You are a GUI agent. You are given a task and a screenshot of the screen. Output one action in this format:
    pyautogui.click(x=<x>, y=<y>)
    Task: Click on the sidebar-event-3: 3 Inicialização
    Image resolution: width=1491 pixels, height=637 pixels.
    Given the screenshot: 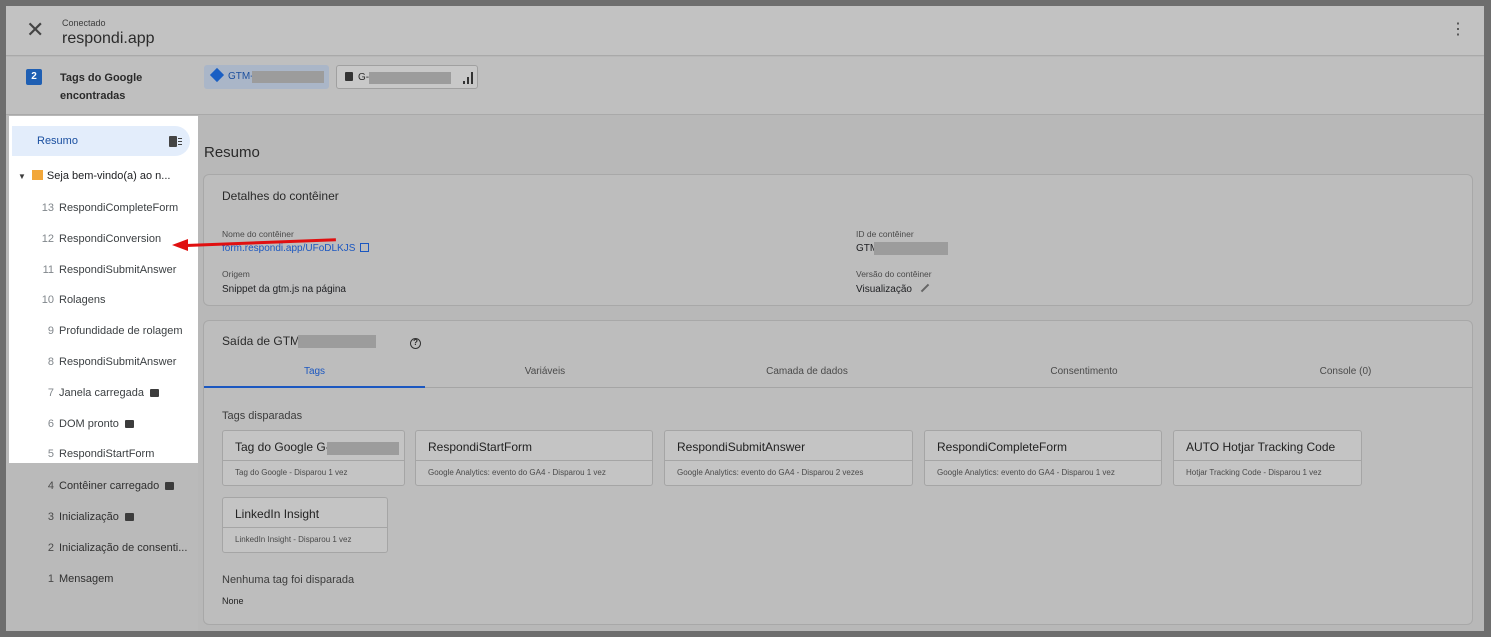 What is the action you would take?
    pyautogui.click(x=85, y=517)
    